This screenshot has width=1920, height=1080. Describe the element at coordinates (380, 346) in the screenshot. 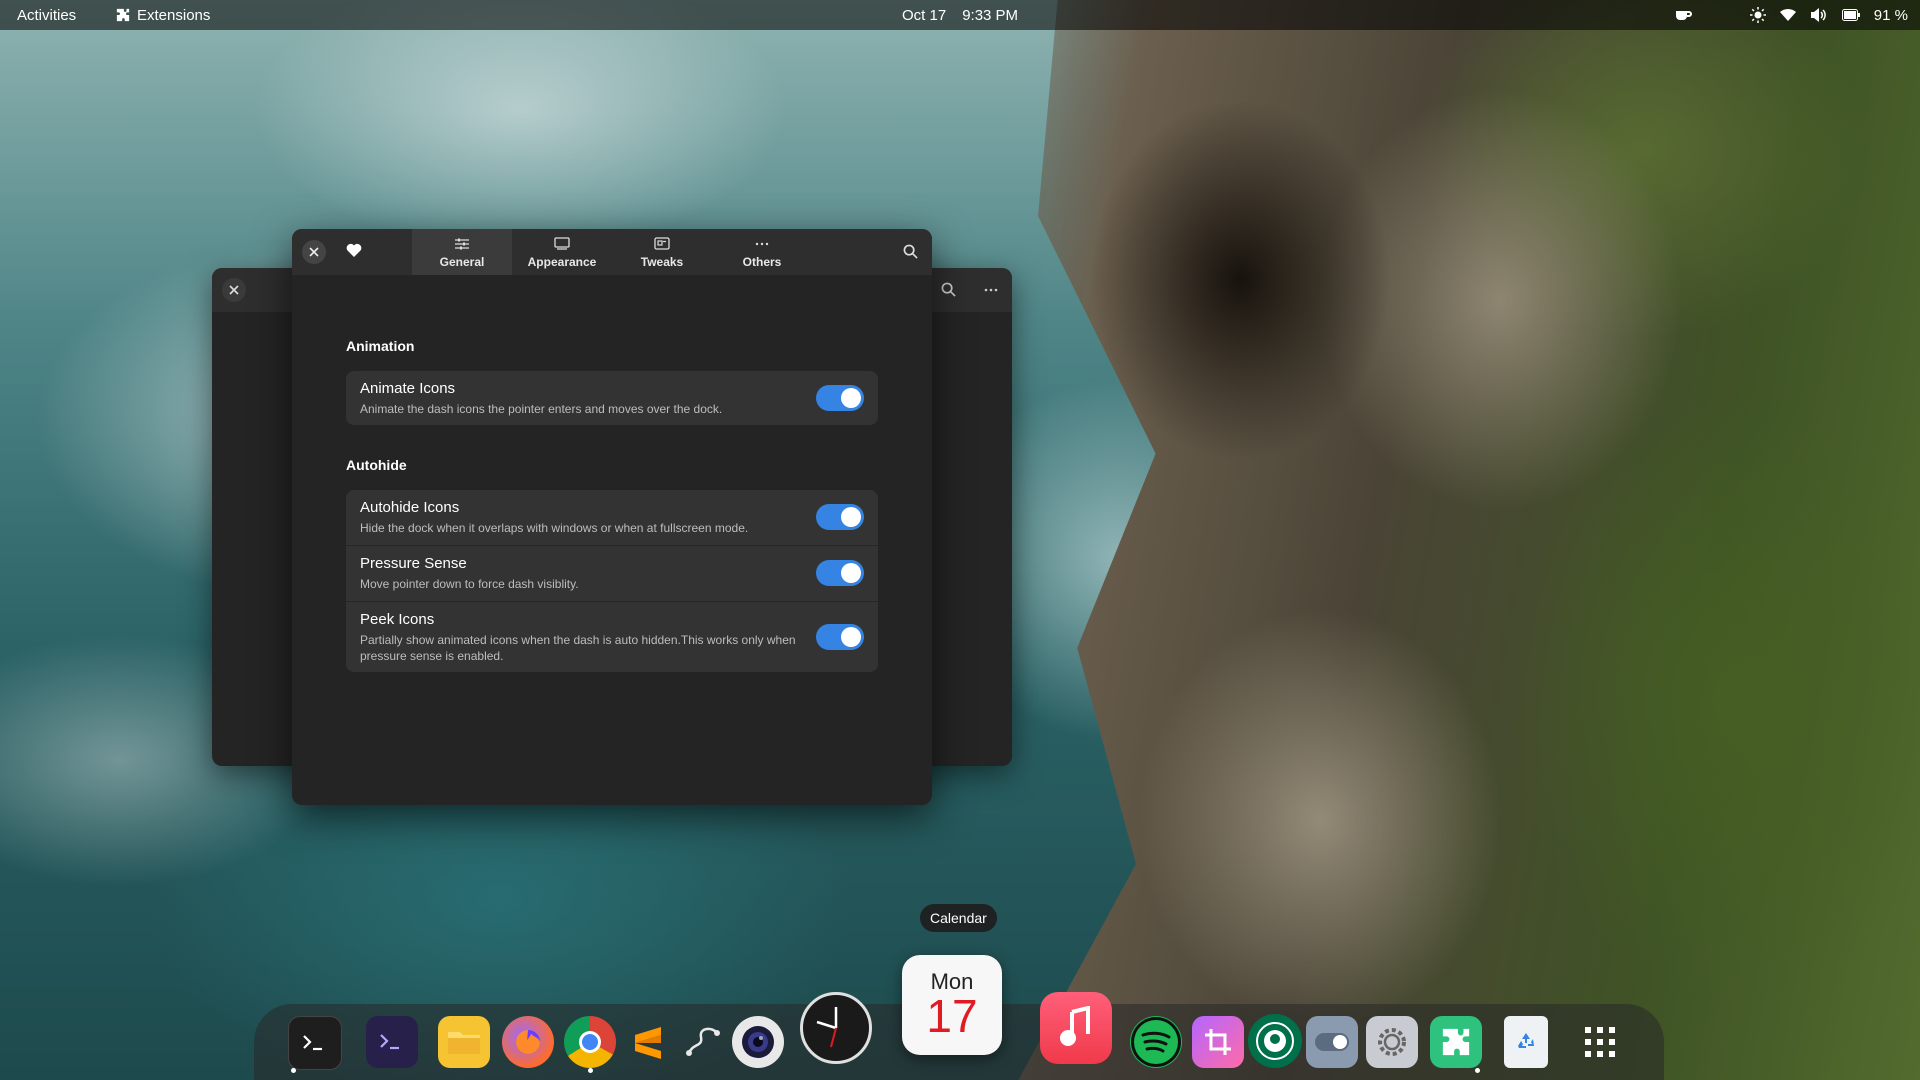

I see `section-title-animation: Animation` at that location.